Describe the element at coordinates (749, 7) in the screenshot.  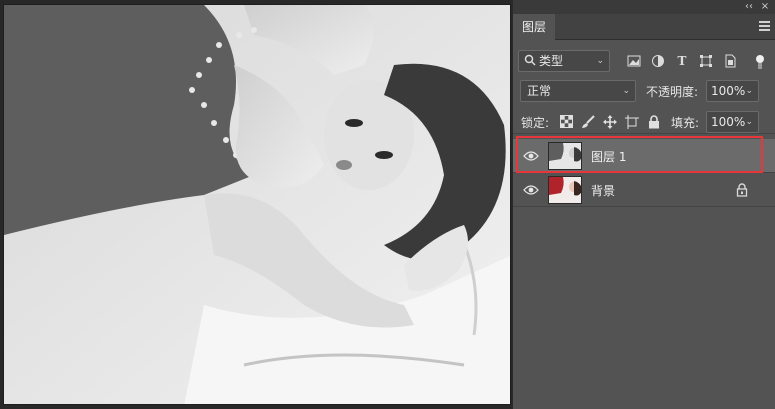
I see `collapse-panel-icon: ‹‹` at that location.